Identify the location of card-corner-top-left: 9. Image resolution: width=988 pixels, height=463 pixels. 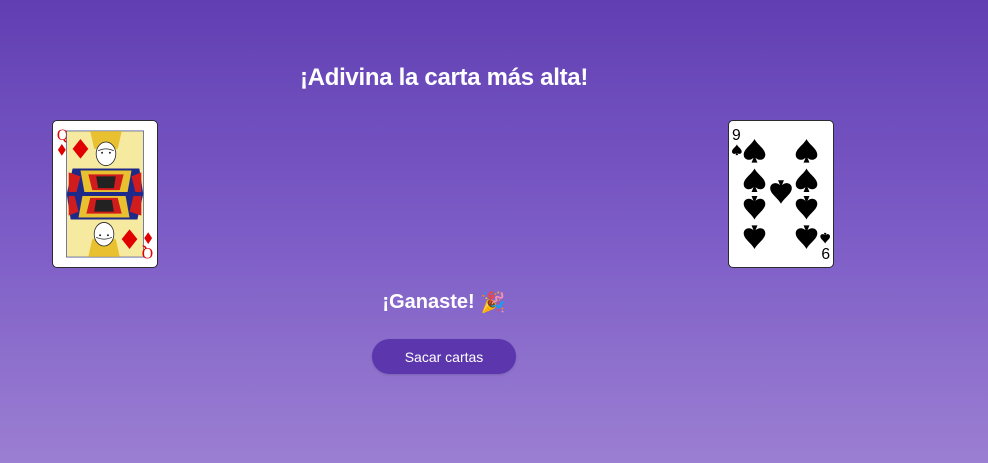
(736, 141).